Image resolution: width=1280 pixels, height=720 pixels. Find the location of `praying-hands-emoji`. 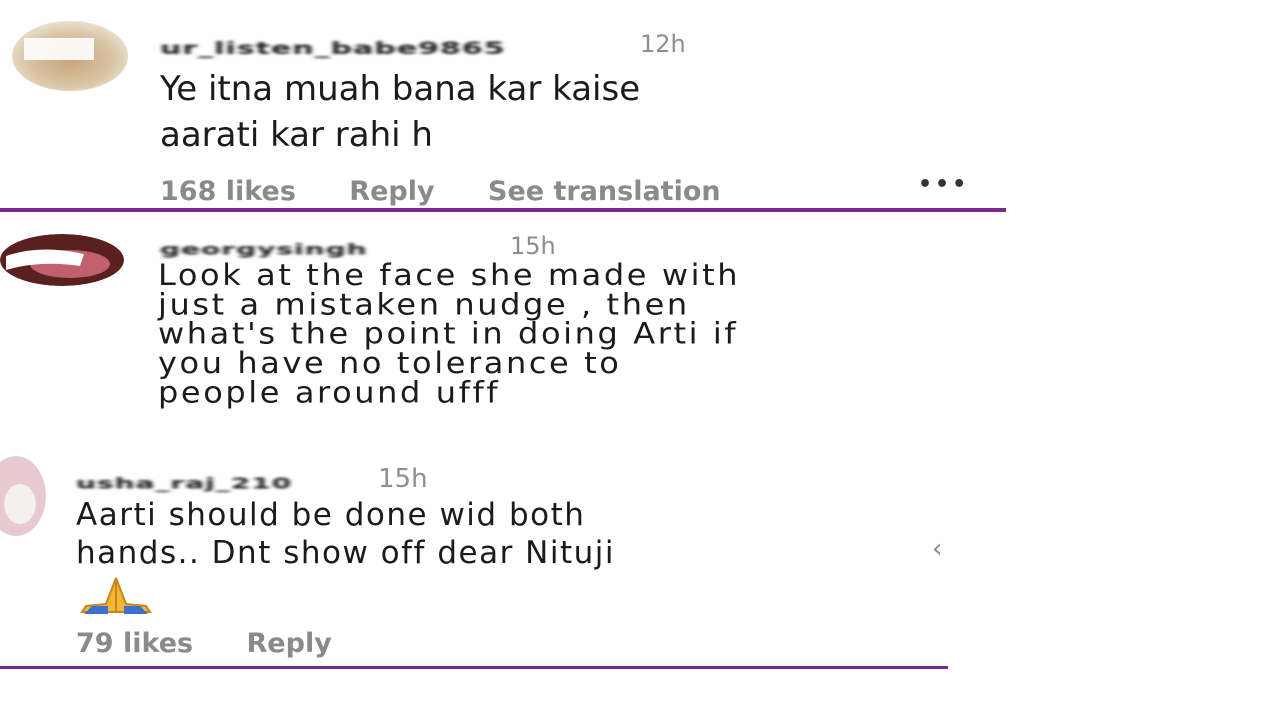

praying-hands-emoji is located at coordinates (116, 596).